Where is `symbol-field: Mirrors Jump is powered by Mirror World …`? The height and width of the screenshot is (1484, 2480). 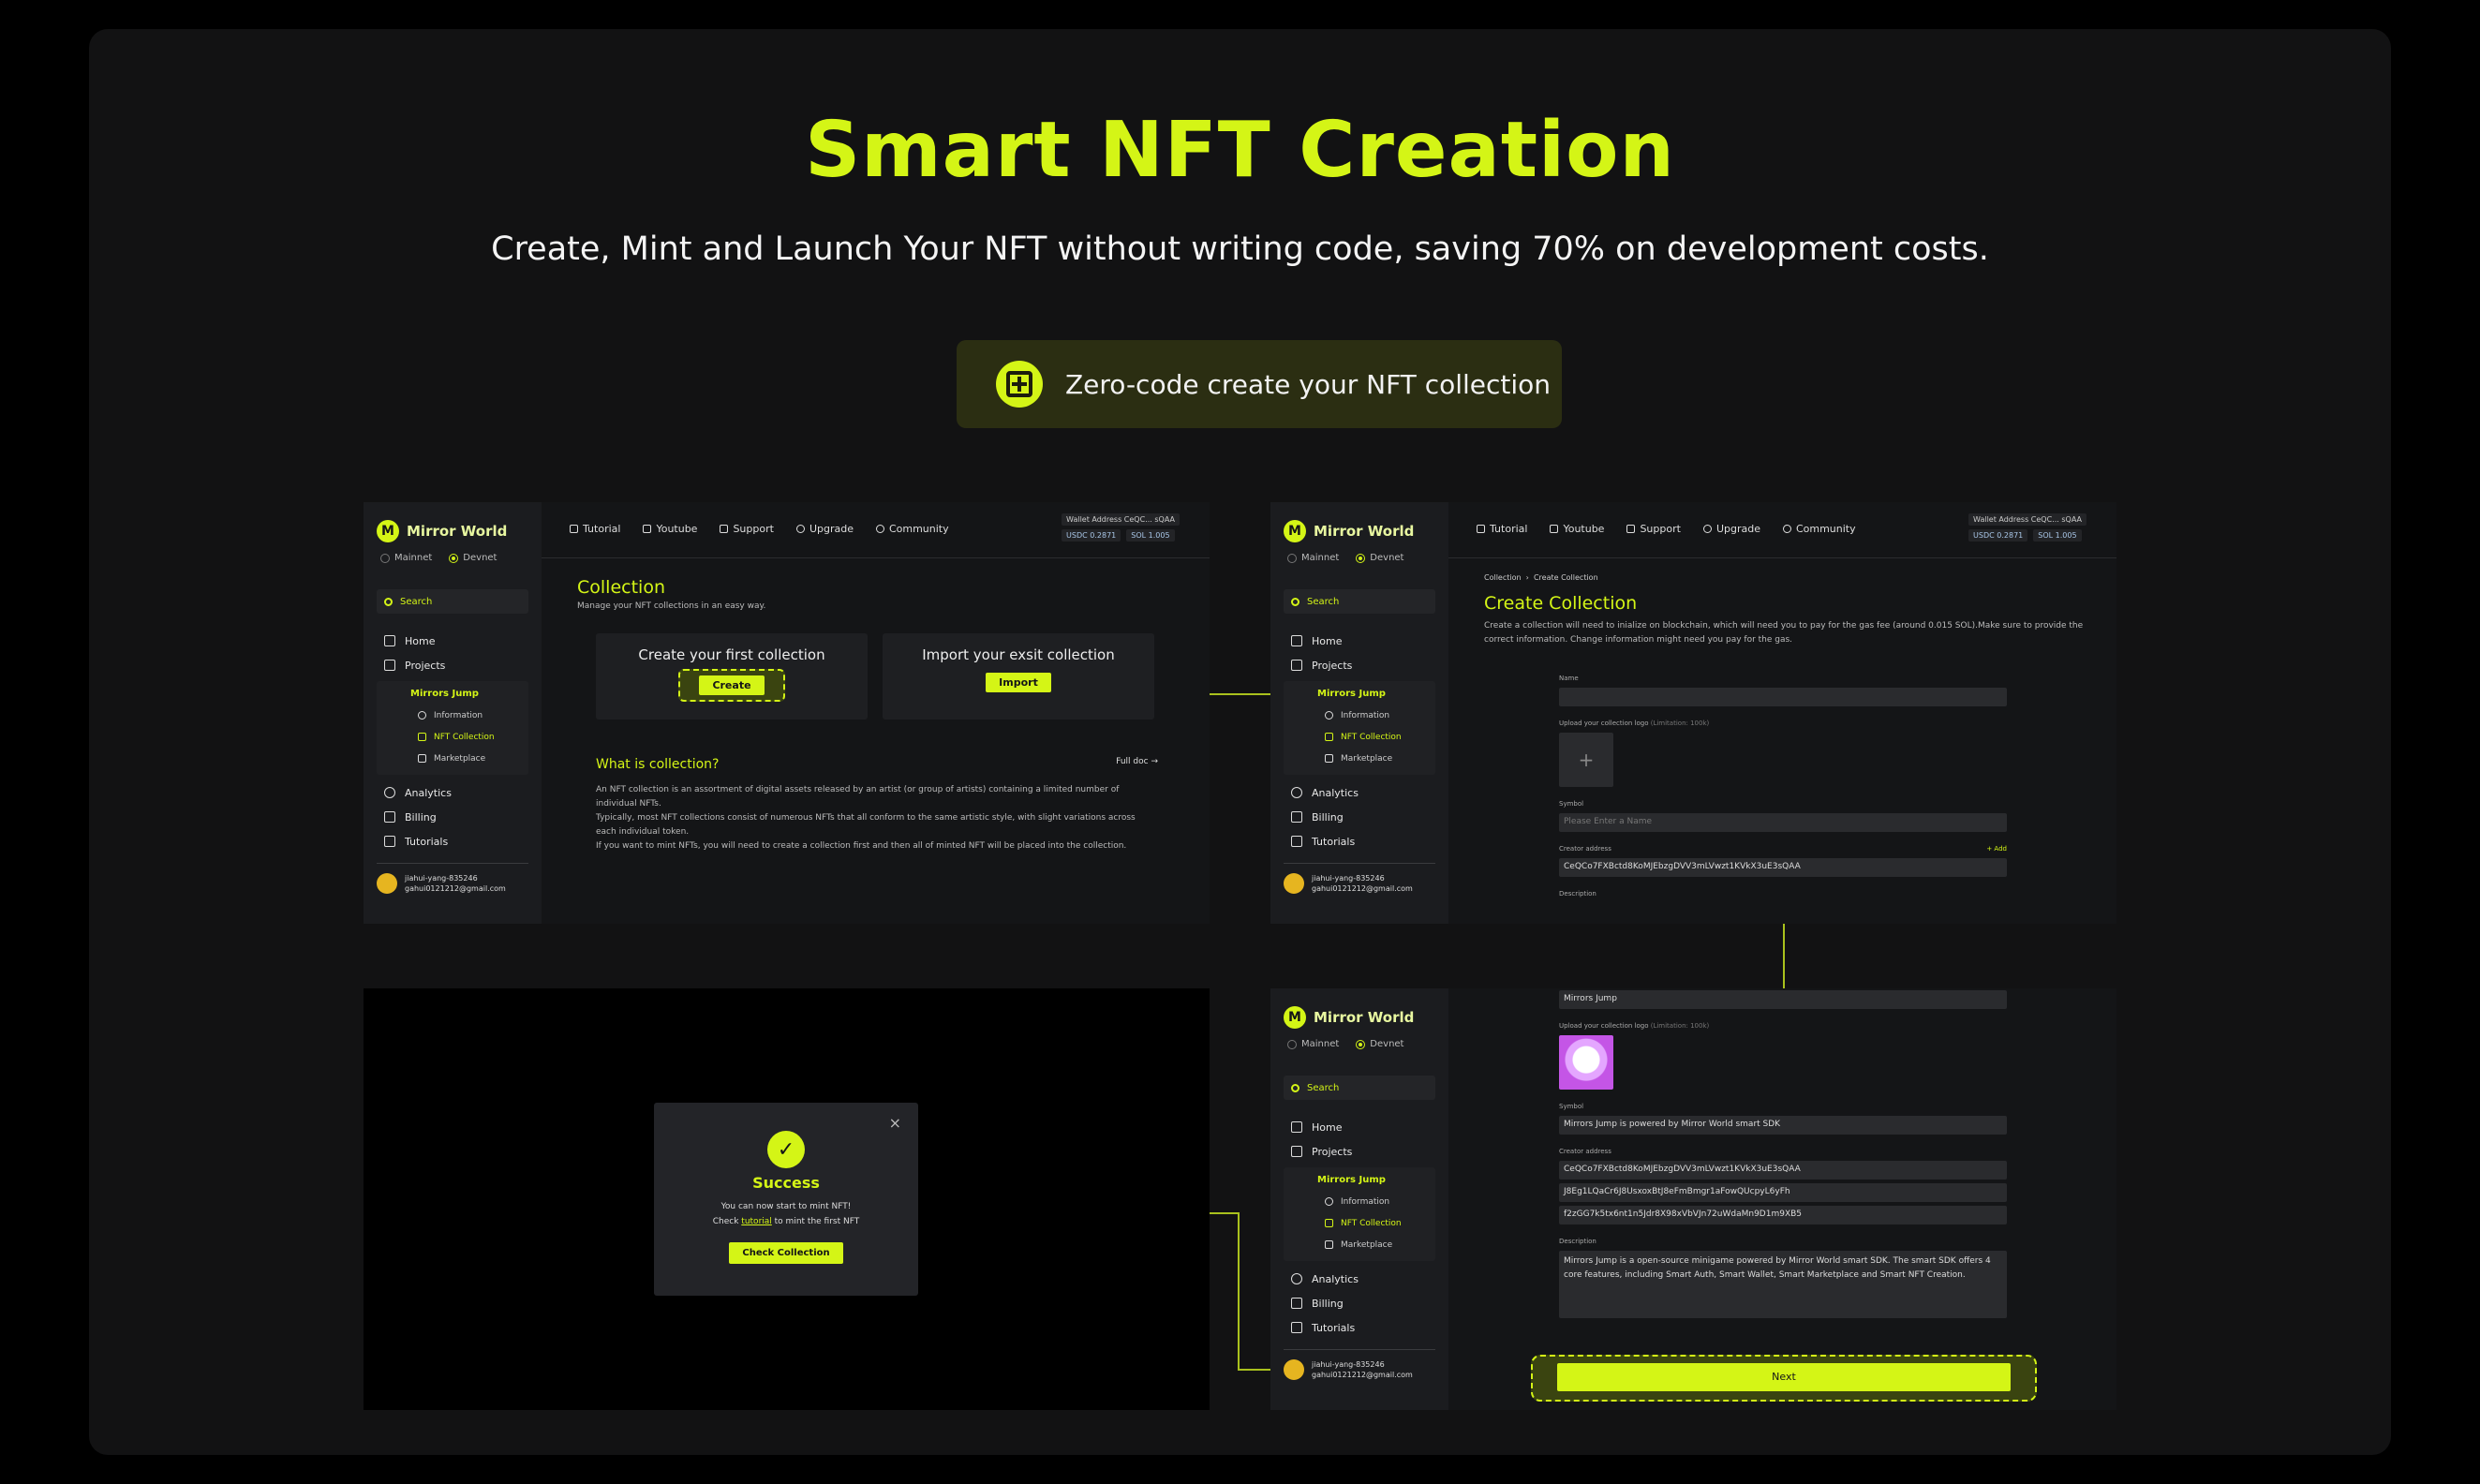 symbol-field: Mirrors Jump is powered by Mirror World … is located at coordinates (1783, 1125).